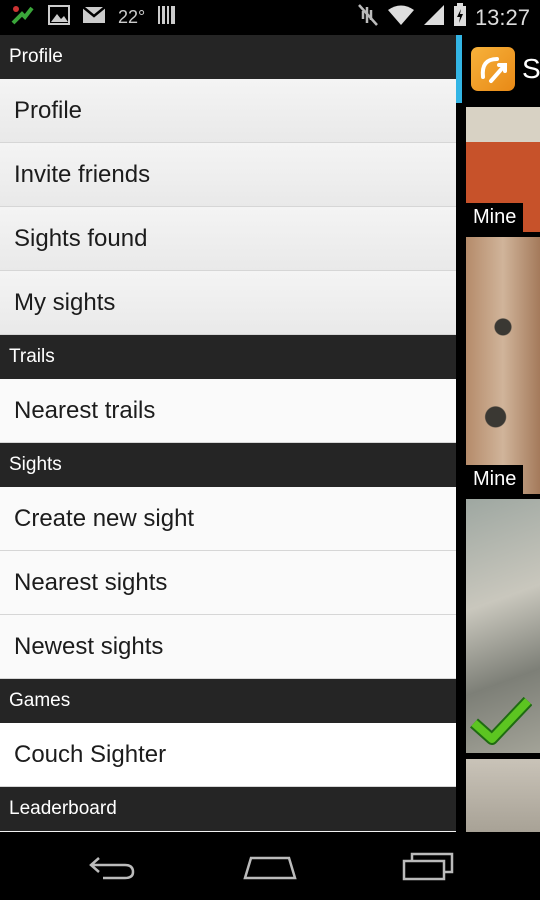  I want to click on fake-gps-icon, so click(23, 17).